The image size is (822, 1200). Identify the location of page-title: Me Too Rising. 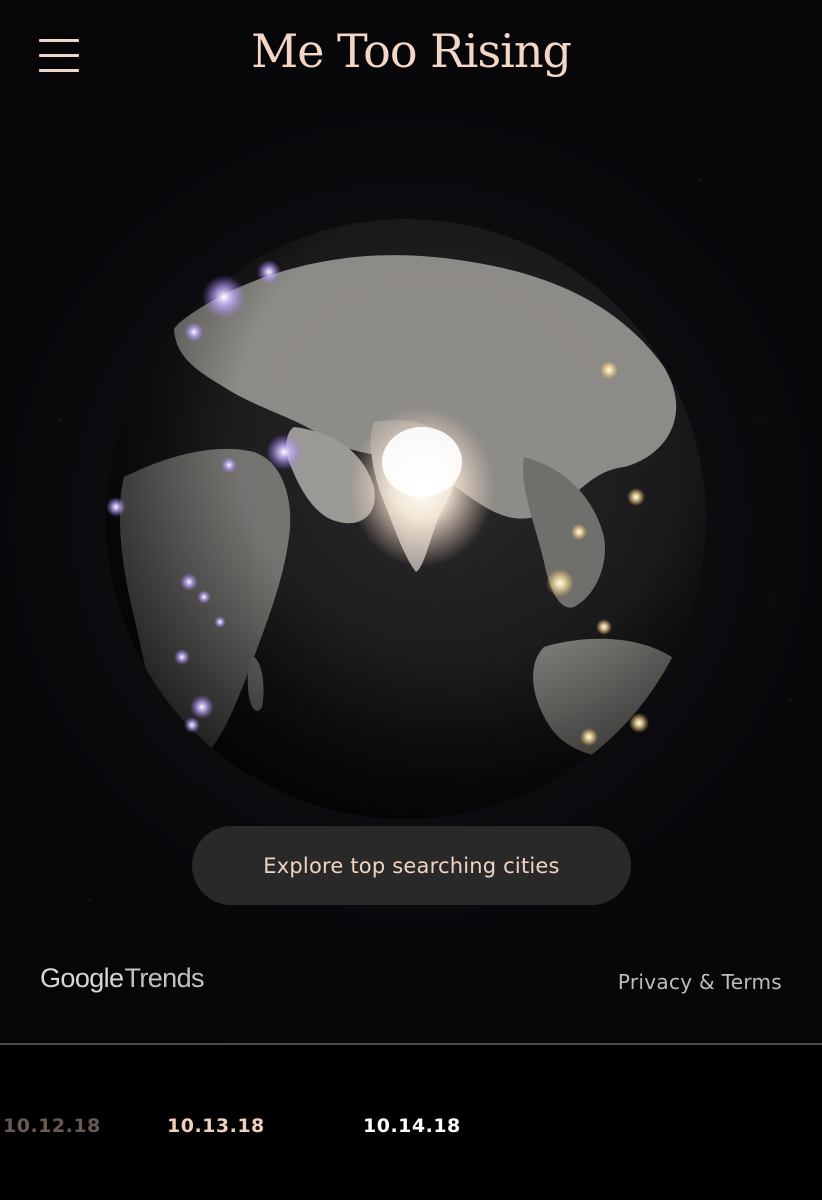
(411, 51).